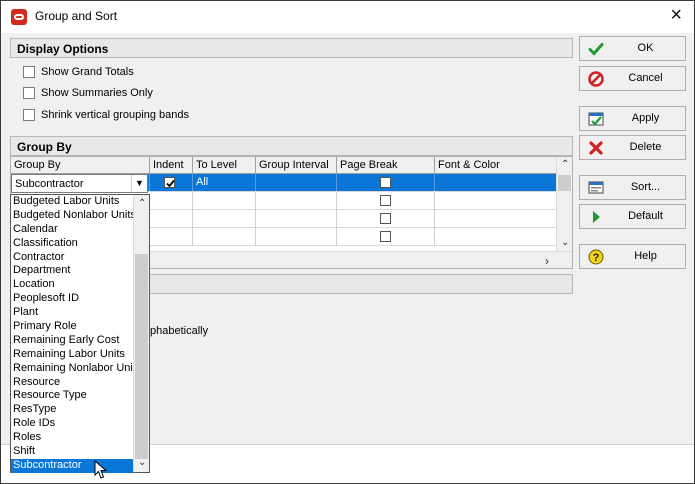 Image resolution: width=695 pixels, height=484 pixels. I want to click on dropdown-item: ResType, so click(72, 410).